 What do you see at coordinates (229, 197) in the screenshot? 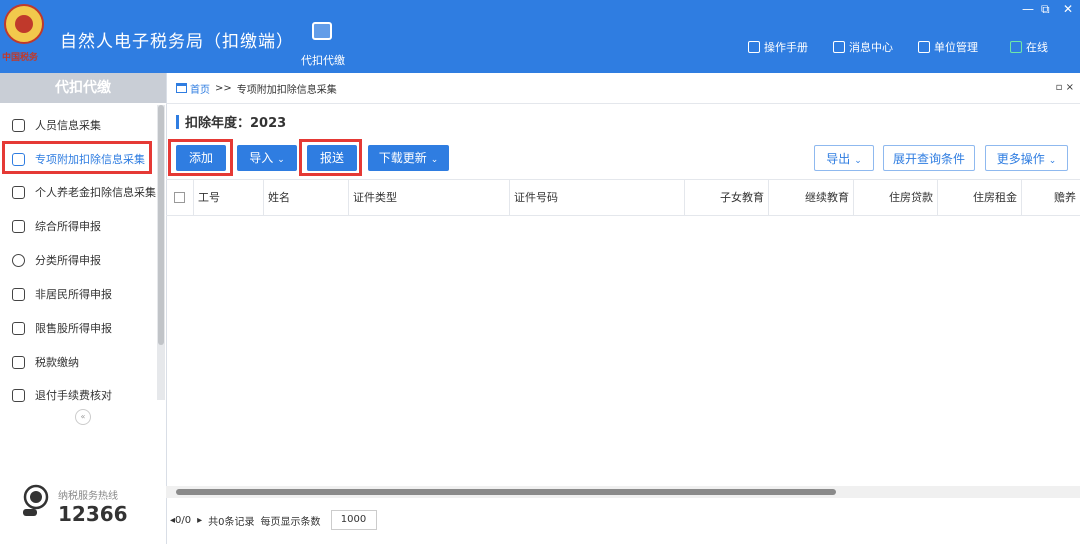
I see `column-header: 工号` at bounding box center [229, 197].